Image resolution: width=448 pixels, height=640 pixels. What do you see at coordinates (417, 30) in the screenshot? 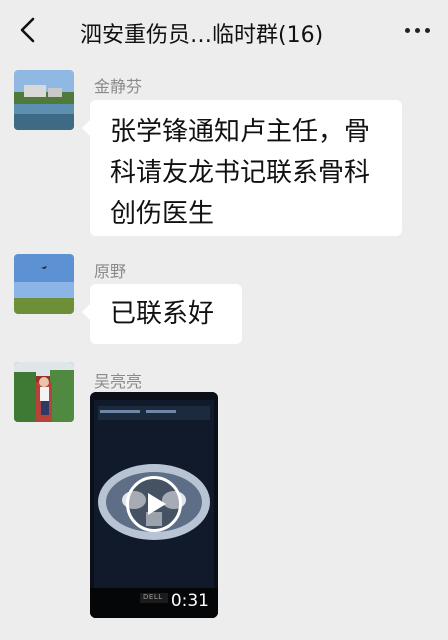
I see `more-button` at bounding box center [417, 30].